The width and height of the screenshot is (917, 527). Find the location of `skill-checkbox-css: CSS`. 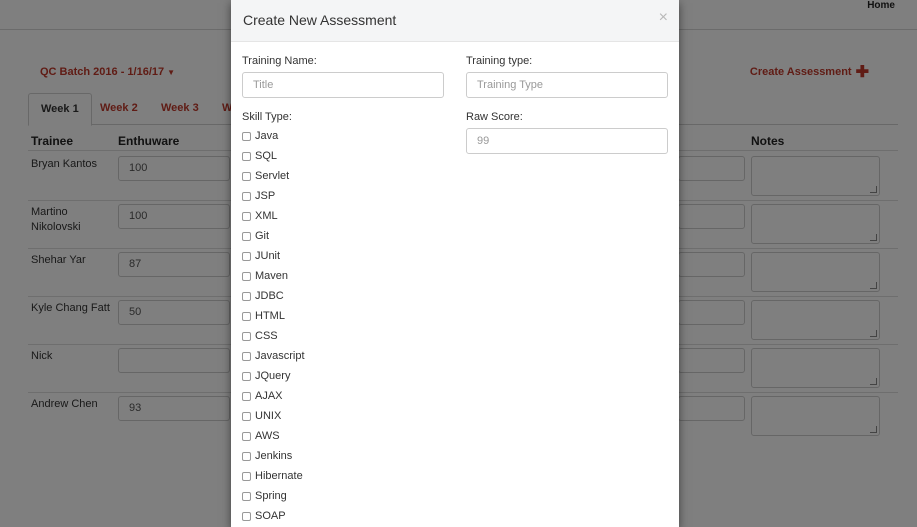

skill-checkbox-css: CSS is located at coordinates (260, 336).